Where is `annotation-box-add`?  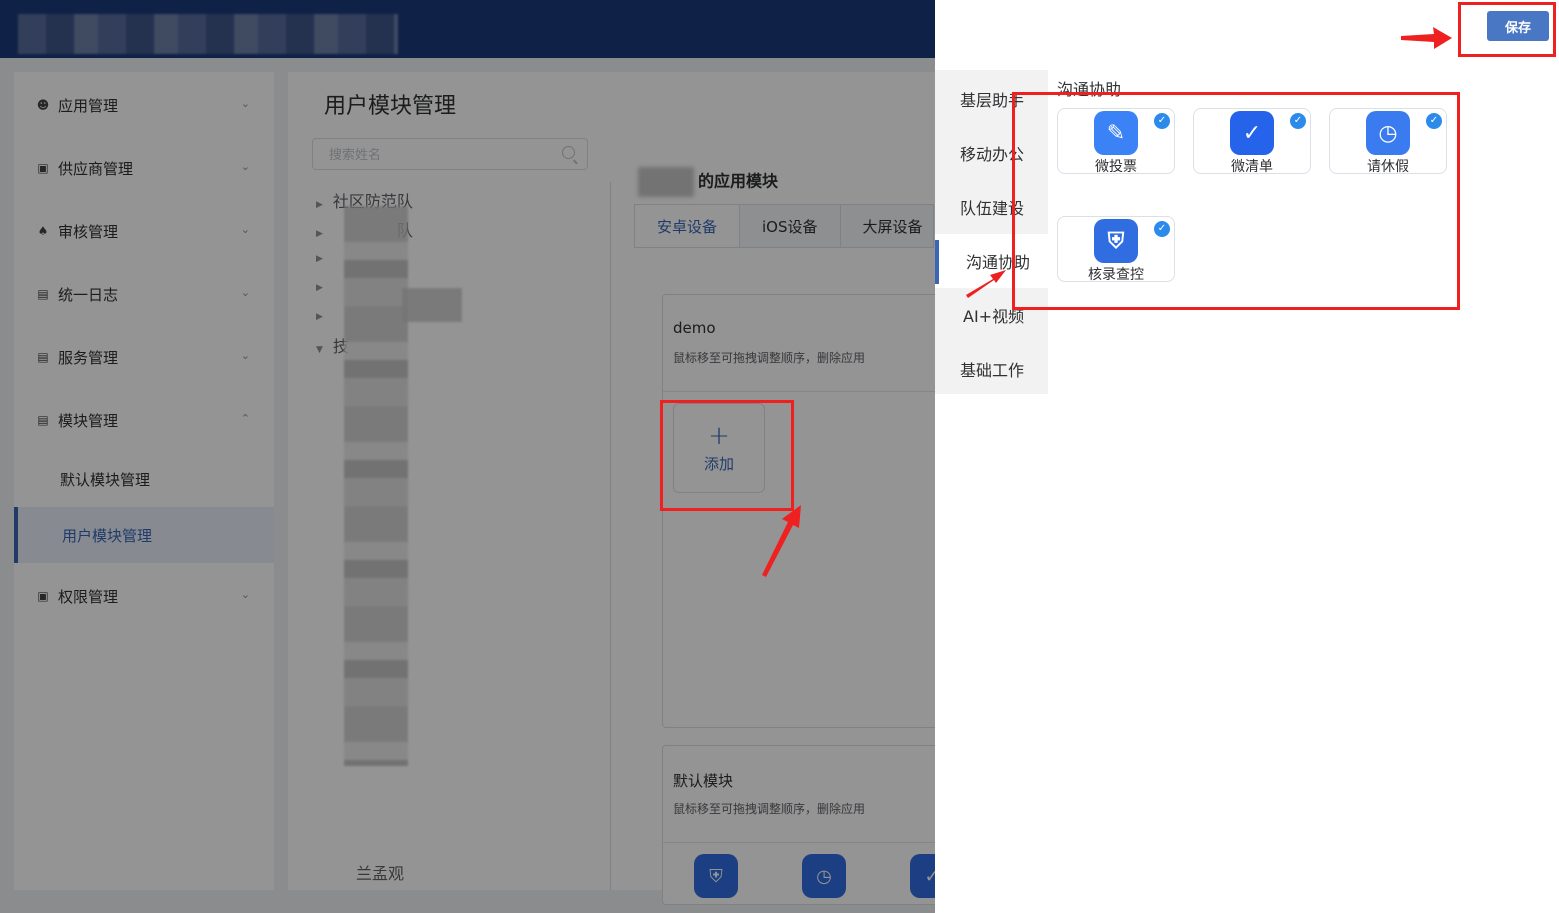 annotation-box-add is located at coordinates (727, 455).